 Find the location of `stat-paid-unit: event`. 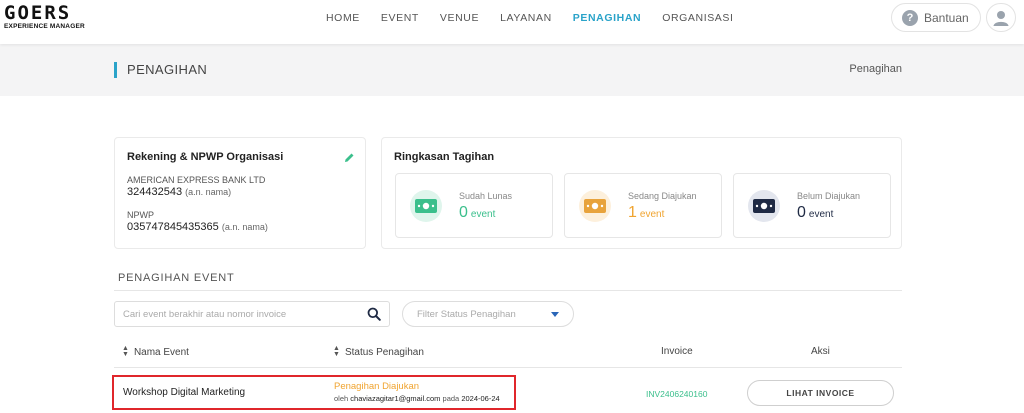

stat-paid-unit: event is located at coordinates (483, 214).